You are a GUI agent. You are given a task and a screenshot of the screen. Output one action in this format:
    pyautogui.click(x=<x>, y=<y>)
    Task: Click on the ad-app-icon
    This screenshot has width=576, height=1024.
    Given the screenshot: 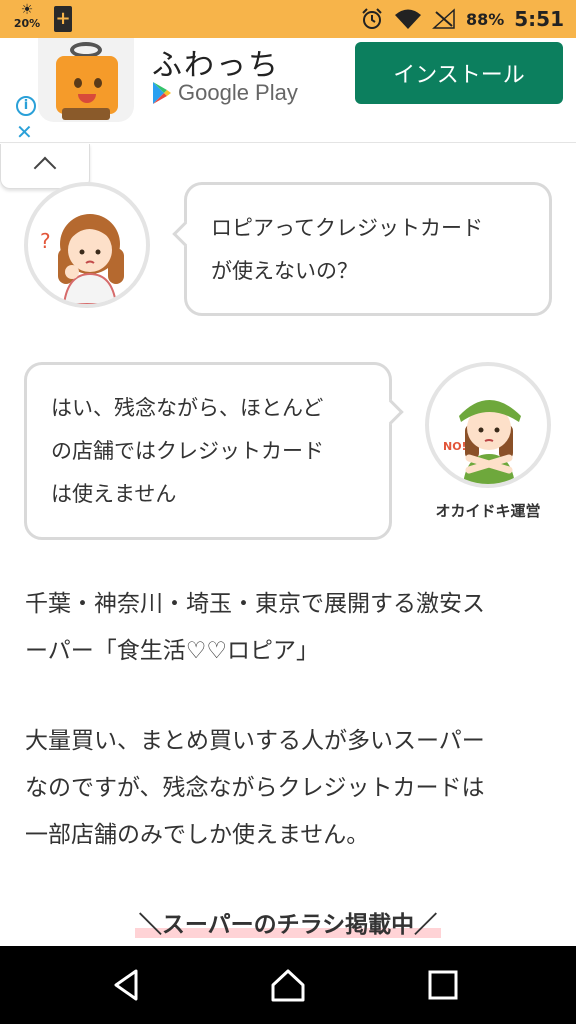 What is the action you would take?
    pyautogui.click(x=86, y=80)
    